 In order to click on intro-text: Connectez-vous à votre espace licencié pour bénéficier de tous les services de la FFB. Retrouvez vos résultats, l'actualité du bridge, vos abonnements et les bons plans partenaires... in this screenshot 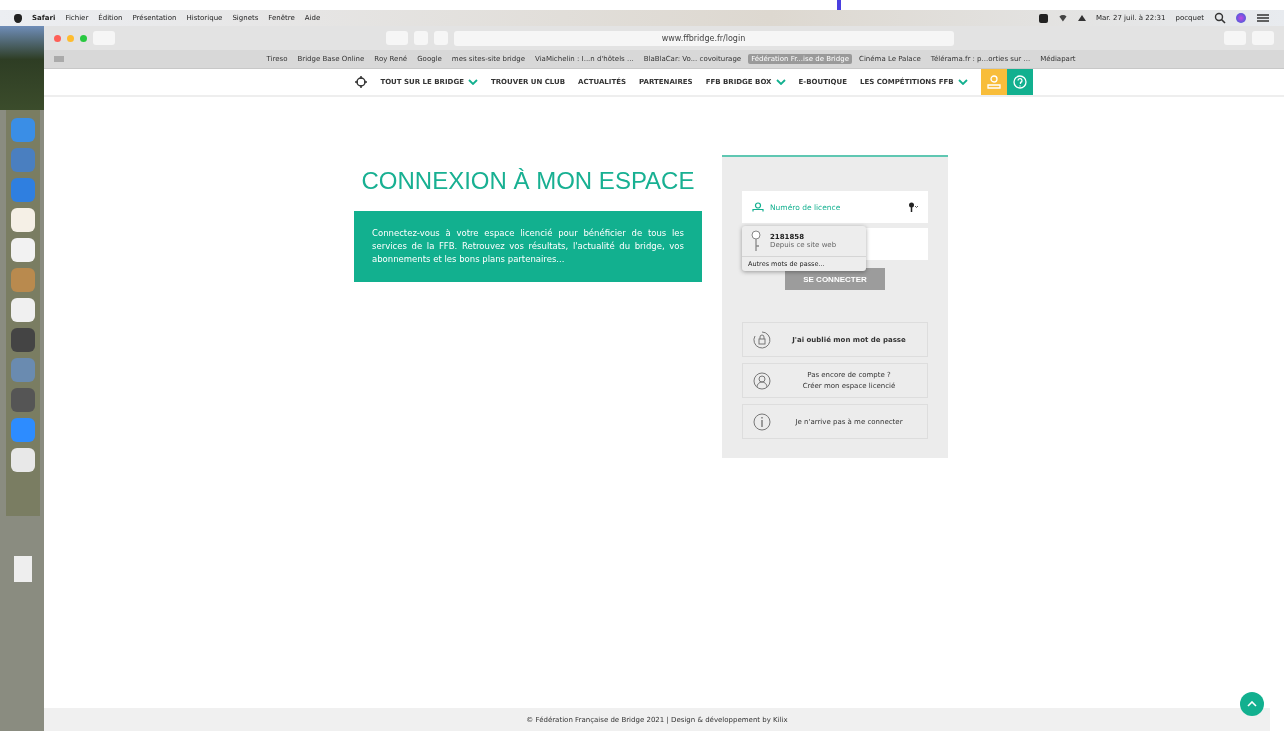, I will do `click(528, 246)`.